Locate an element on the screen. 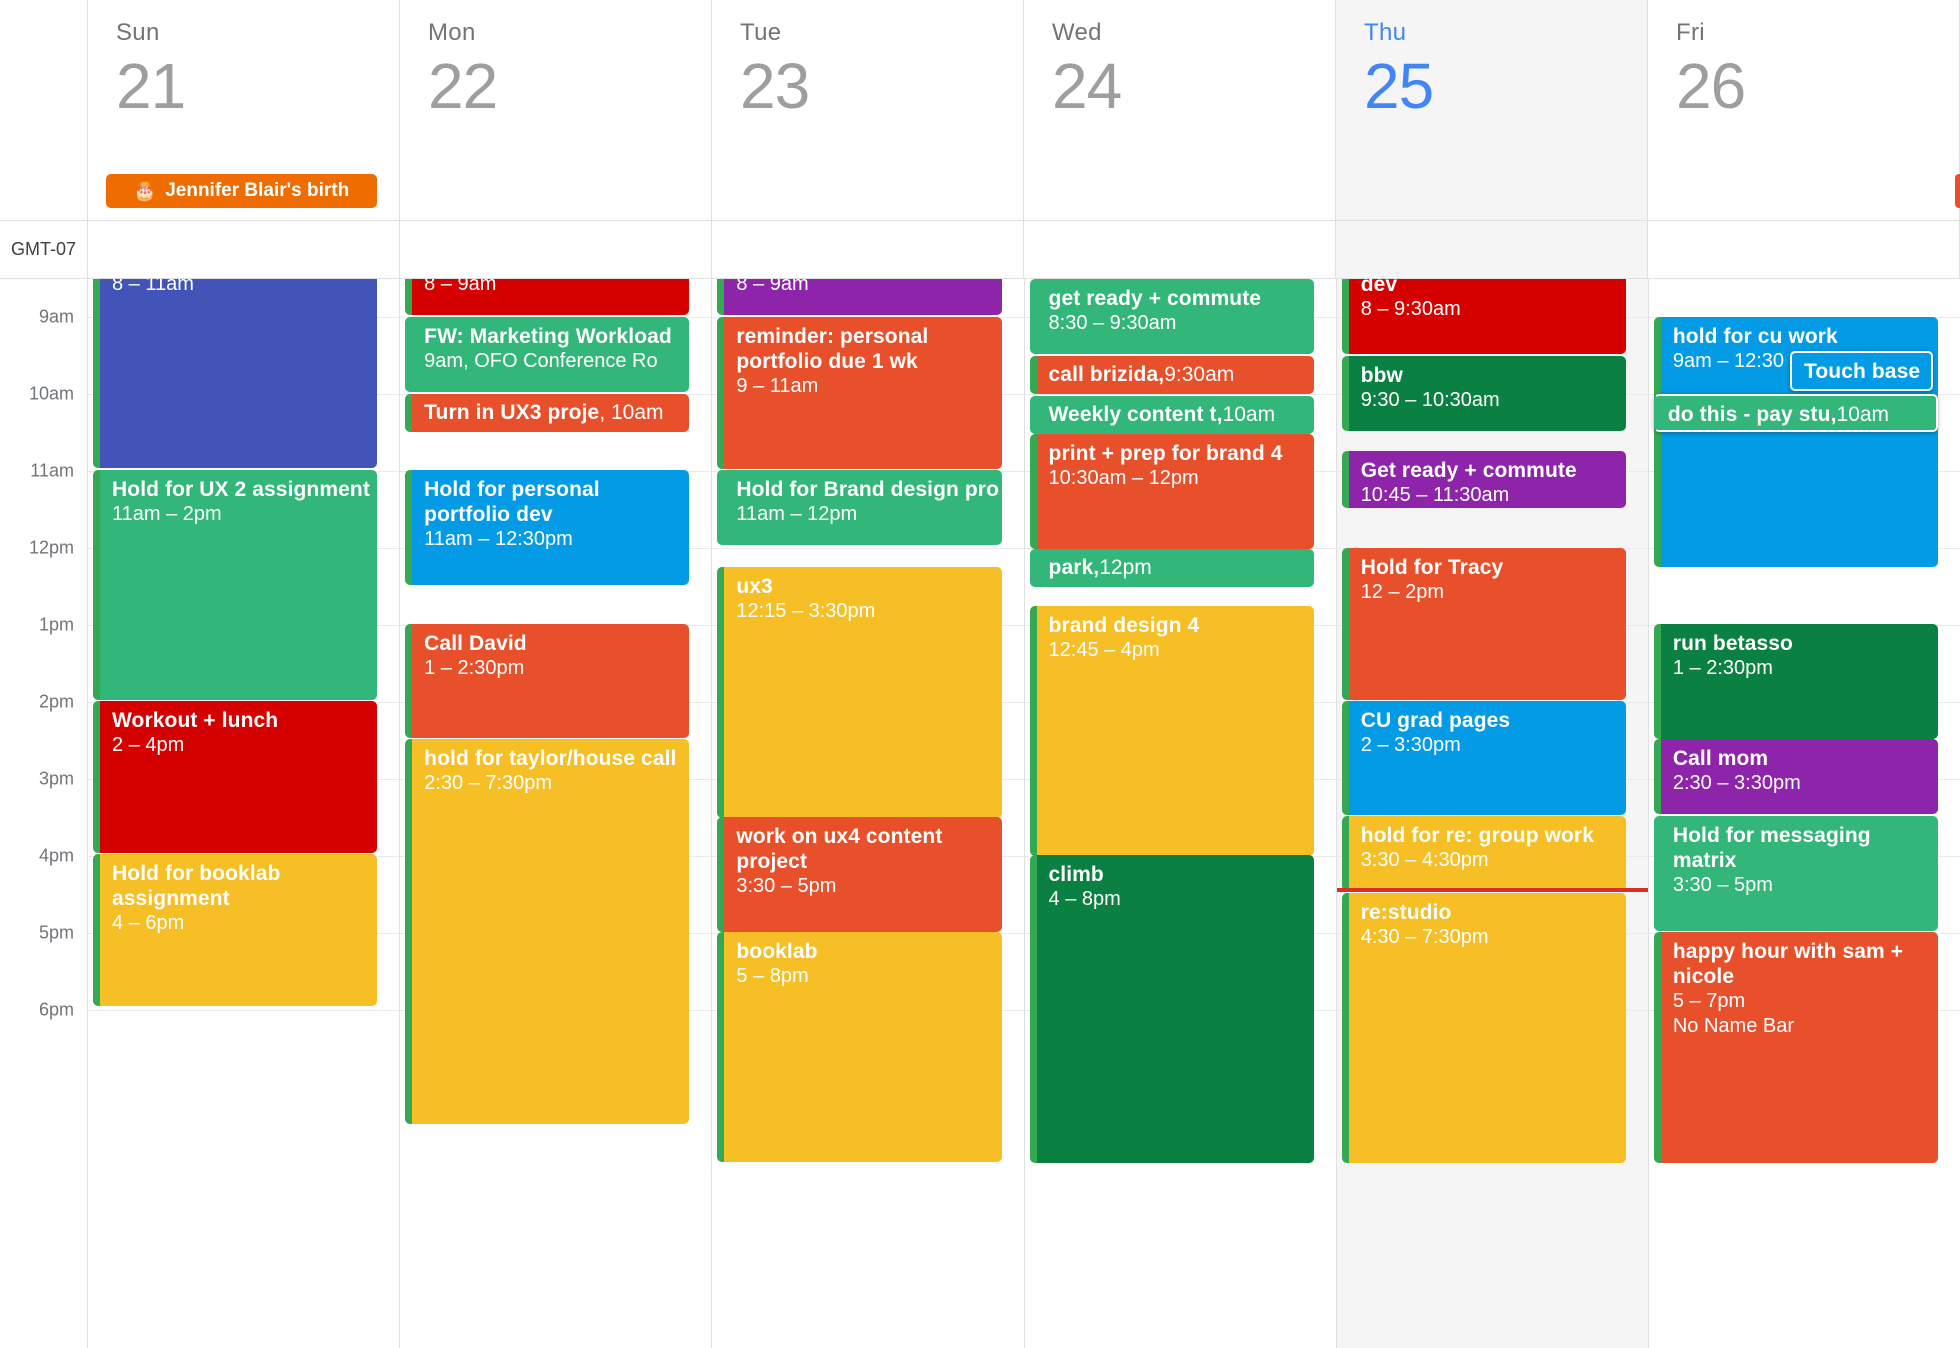 The height and width of the screenshot is (1348, 1960). event-block: Call mom 2:30 – 3:30pm is located at coordinates (1796, 776).